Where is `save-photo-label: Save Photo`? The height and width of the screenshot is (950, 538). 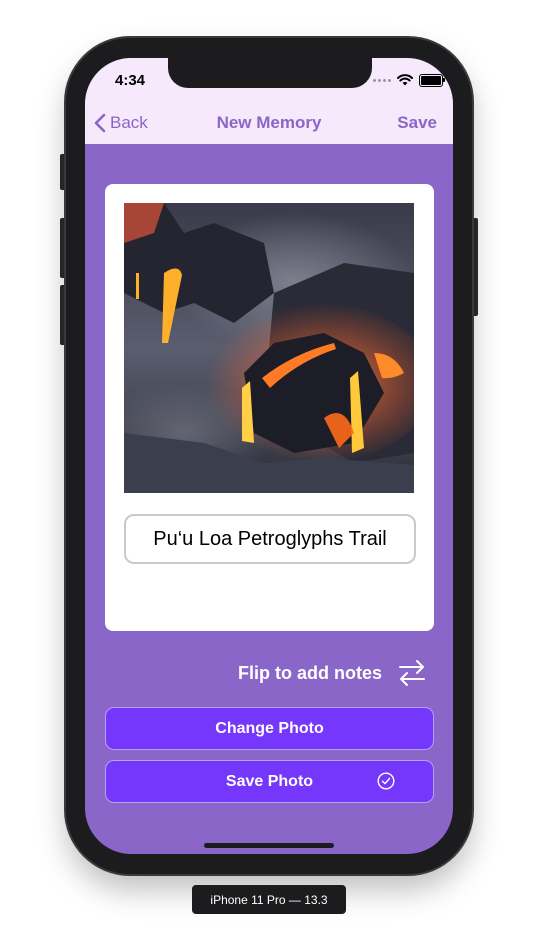
save-photo-label: Save Photo is located at coordinates (269, 781).